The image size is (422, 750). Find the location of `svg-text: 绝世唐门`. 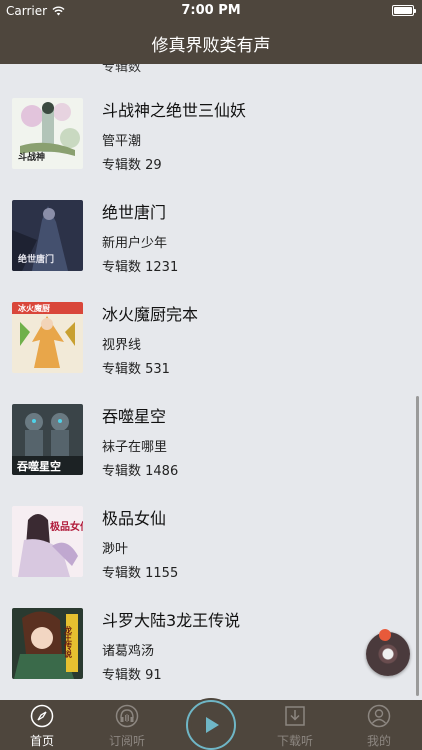

svg-text: 绝世唐门 is located at coordinates (36, 259).